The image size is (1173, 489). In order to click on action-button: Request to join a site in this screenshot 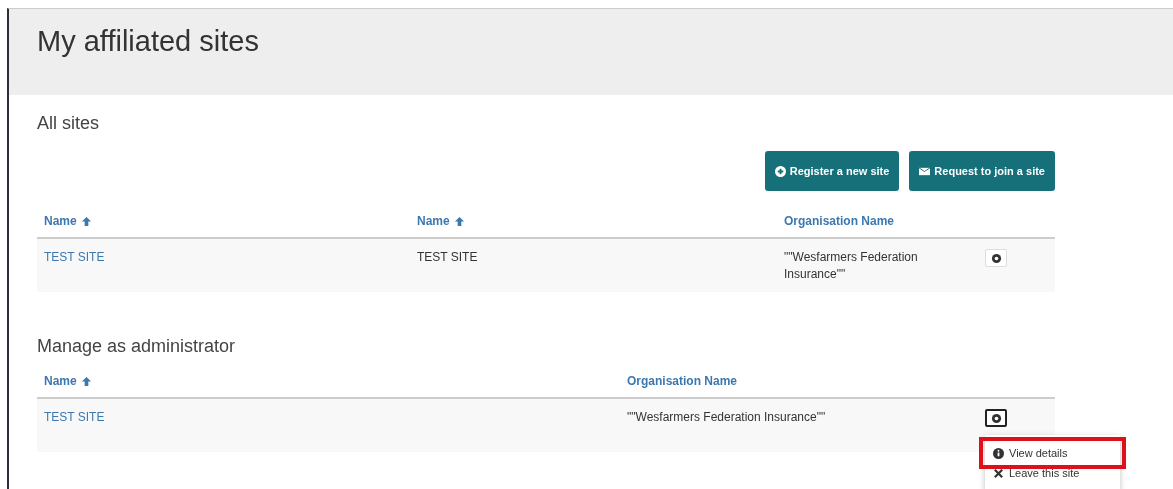, I will do `click(982, 171)`.